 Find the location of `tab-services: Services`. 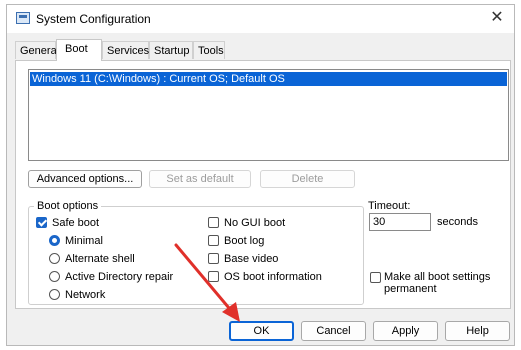

tab-services: Services is located at coordinates (125, 50).